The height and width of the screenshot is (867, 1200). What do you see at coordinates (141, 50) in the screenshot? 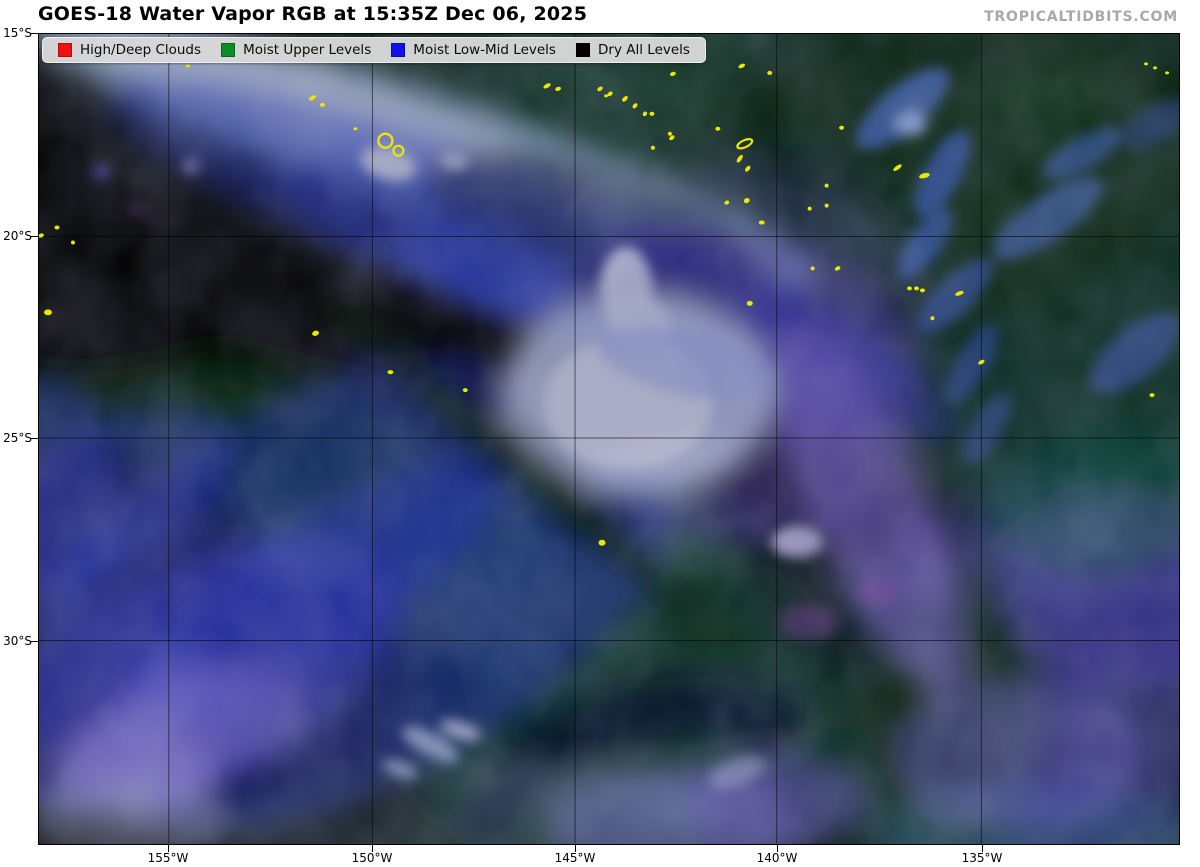
I see `legend-label: High/Deep Clouds` at bounding box center [141, 50].